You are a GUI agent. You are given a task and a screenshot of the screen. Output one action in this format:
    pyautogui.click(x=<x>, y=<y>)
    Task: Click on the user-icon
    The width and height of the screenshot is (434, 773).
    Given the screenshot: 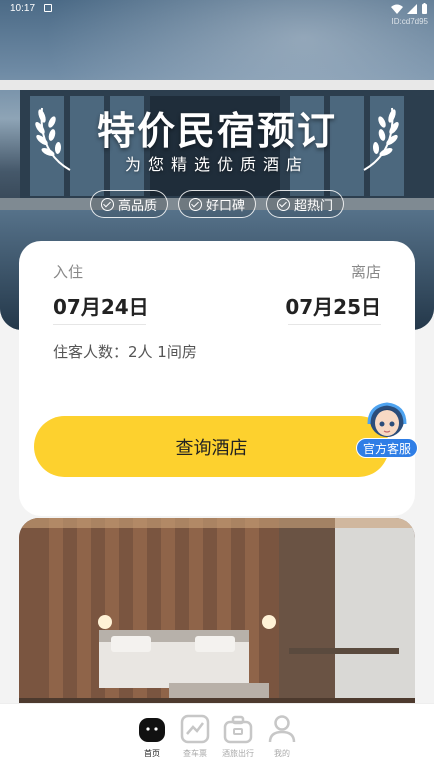 What is the action you would take?
    pyautogui.click(x=282, y=729)
    